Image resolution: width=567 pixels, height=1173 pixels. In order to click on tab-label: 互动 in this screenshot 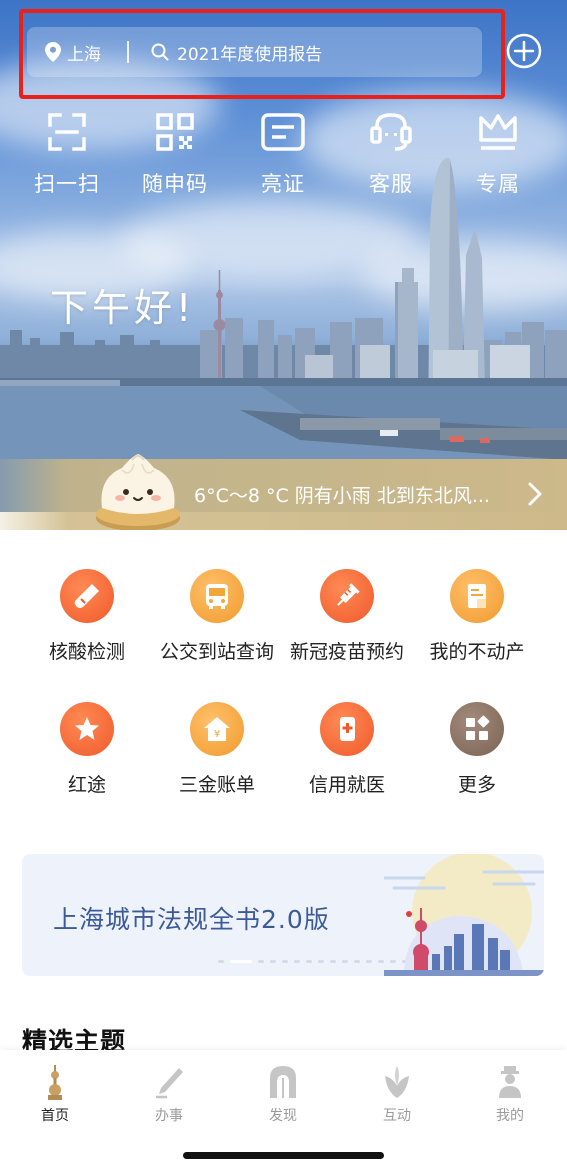, I will do `click(397, 1116)`.